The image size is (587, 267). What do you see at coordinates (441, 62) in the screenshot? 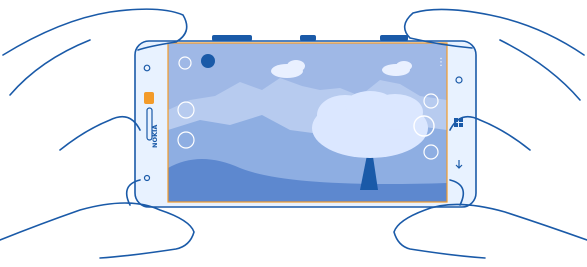
I see `menu-dots-icon: ⋮` at bounding box center [441, 62].